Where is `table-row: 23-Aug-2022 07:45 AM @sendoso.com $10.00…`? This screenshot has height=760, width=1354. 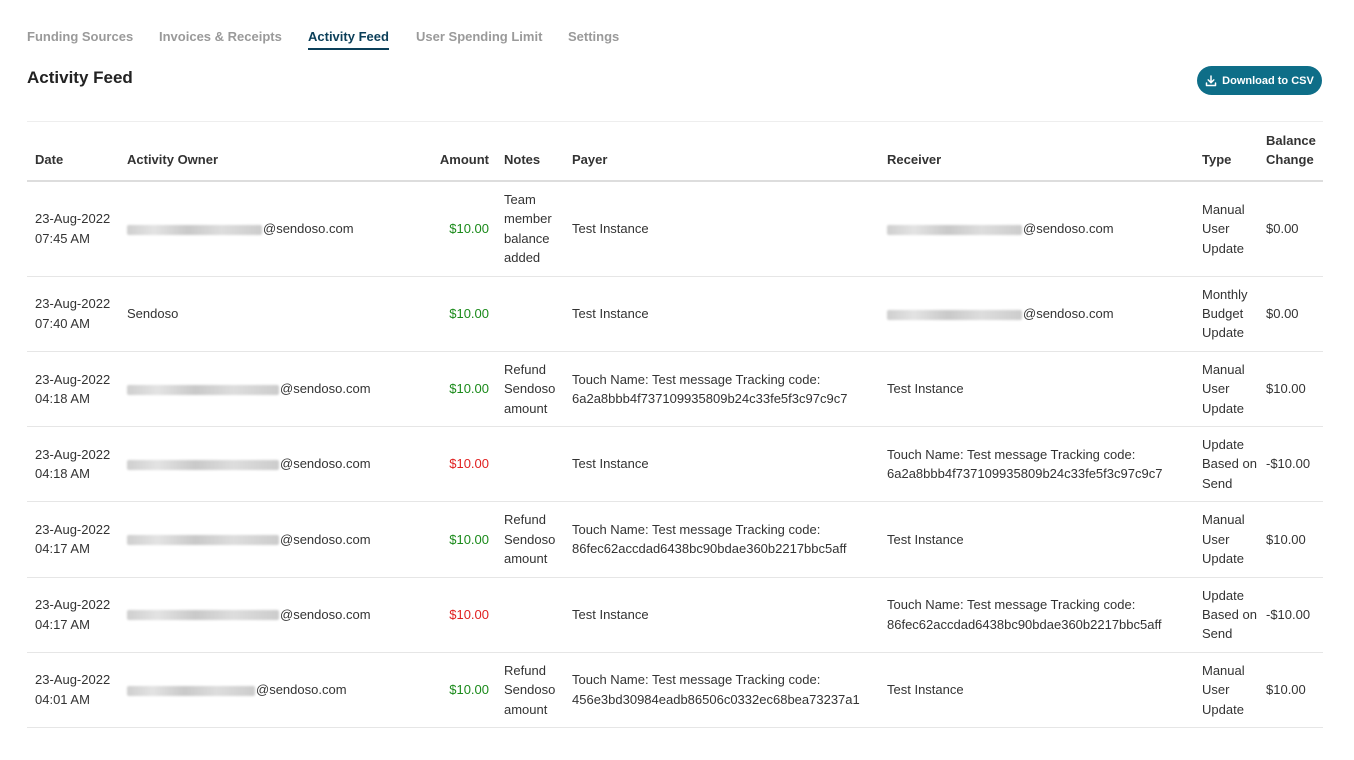
table-row: 23-Aug-2022 07:45 AM @sendoso.com $10.00… is located at coordinates (675, 229).